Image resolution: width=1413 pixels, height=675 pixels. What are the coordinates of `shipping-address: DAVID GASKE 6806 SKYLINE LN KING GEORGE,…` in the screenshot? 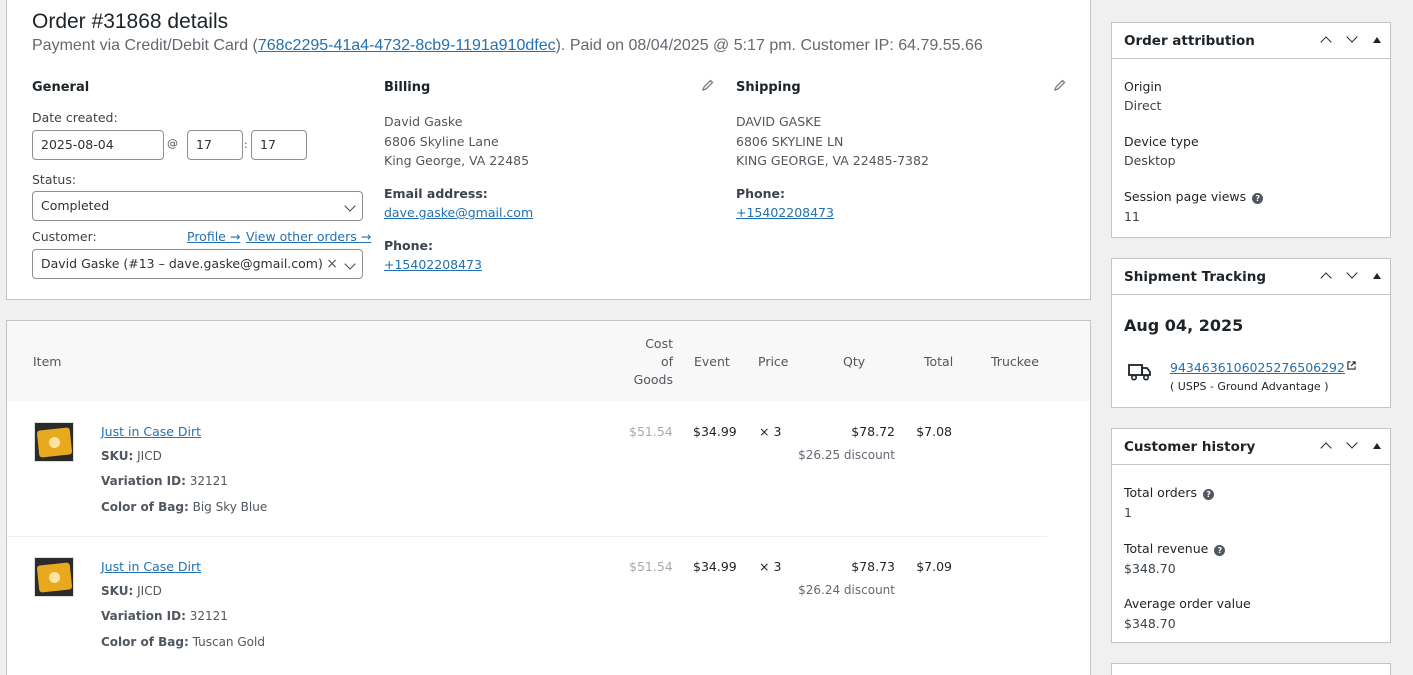 It's located at (832, 141).